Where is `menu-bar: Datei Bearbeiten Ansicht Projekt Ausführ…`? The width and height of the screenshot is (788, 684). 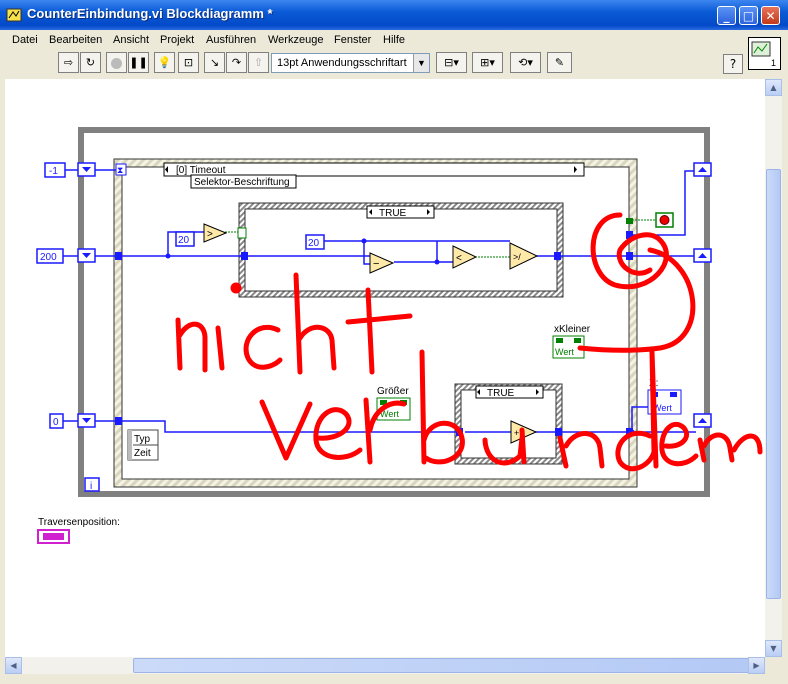
menu-bar: Datei Bearbeiten Ansicht Projekt Ausführ… is located at coordinates (372, 40).